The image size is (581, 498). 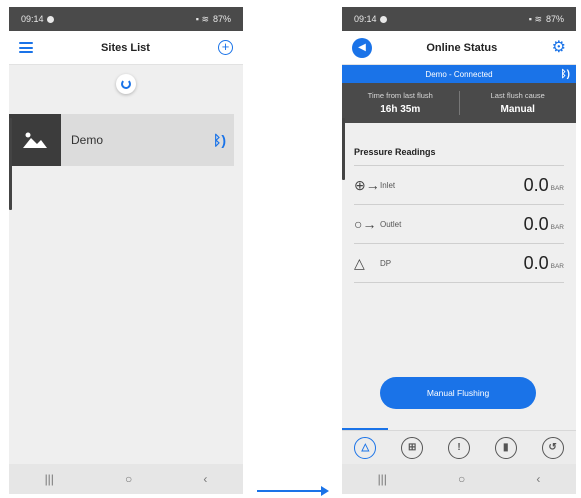 What do you see at coordinates (517, 109) in the screenshot?
I see `last-flush-cause-value: Manual` at bounding box center [517, 109].